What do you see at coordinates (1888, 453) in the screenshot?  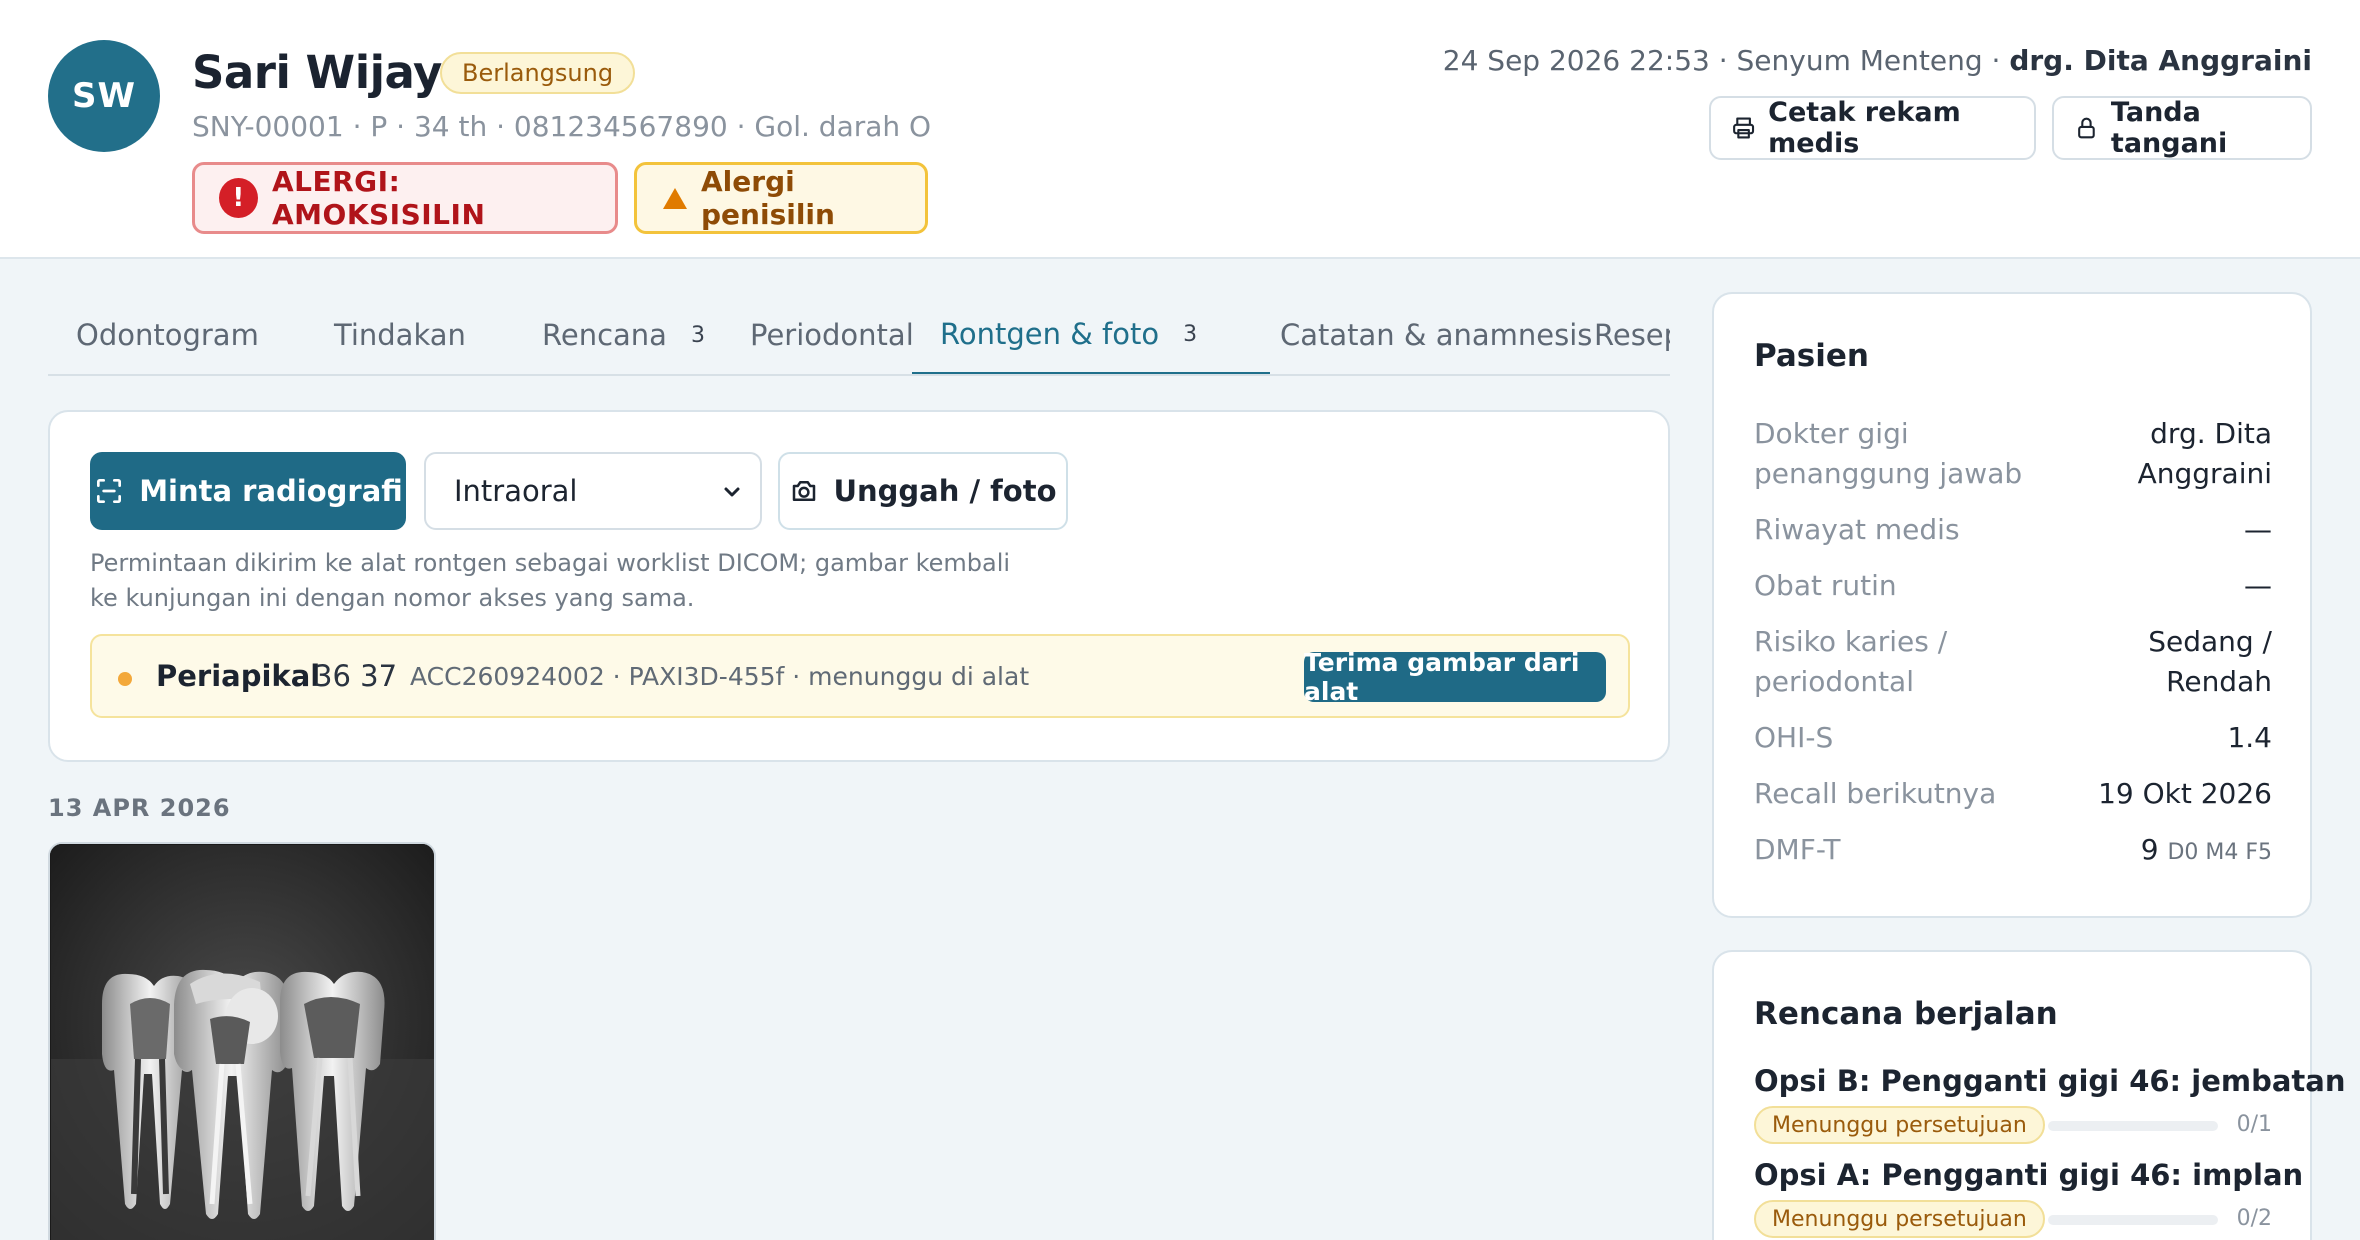 I see `kv-label: Dokter gigi penanggung jawab` at bounding box center [1888, 453].